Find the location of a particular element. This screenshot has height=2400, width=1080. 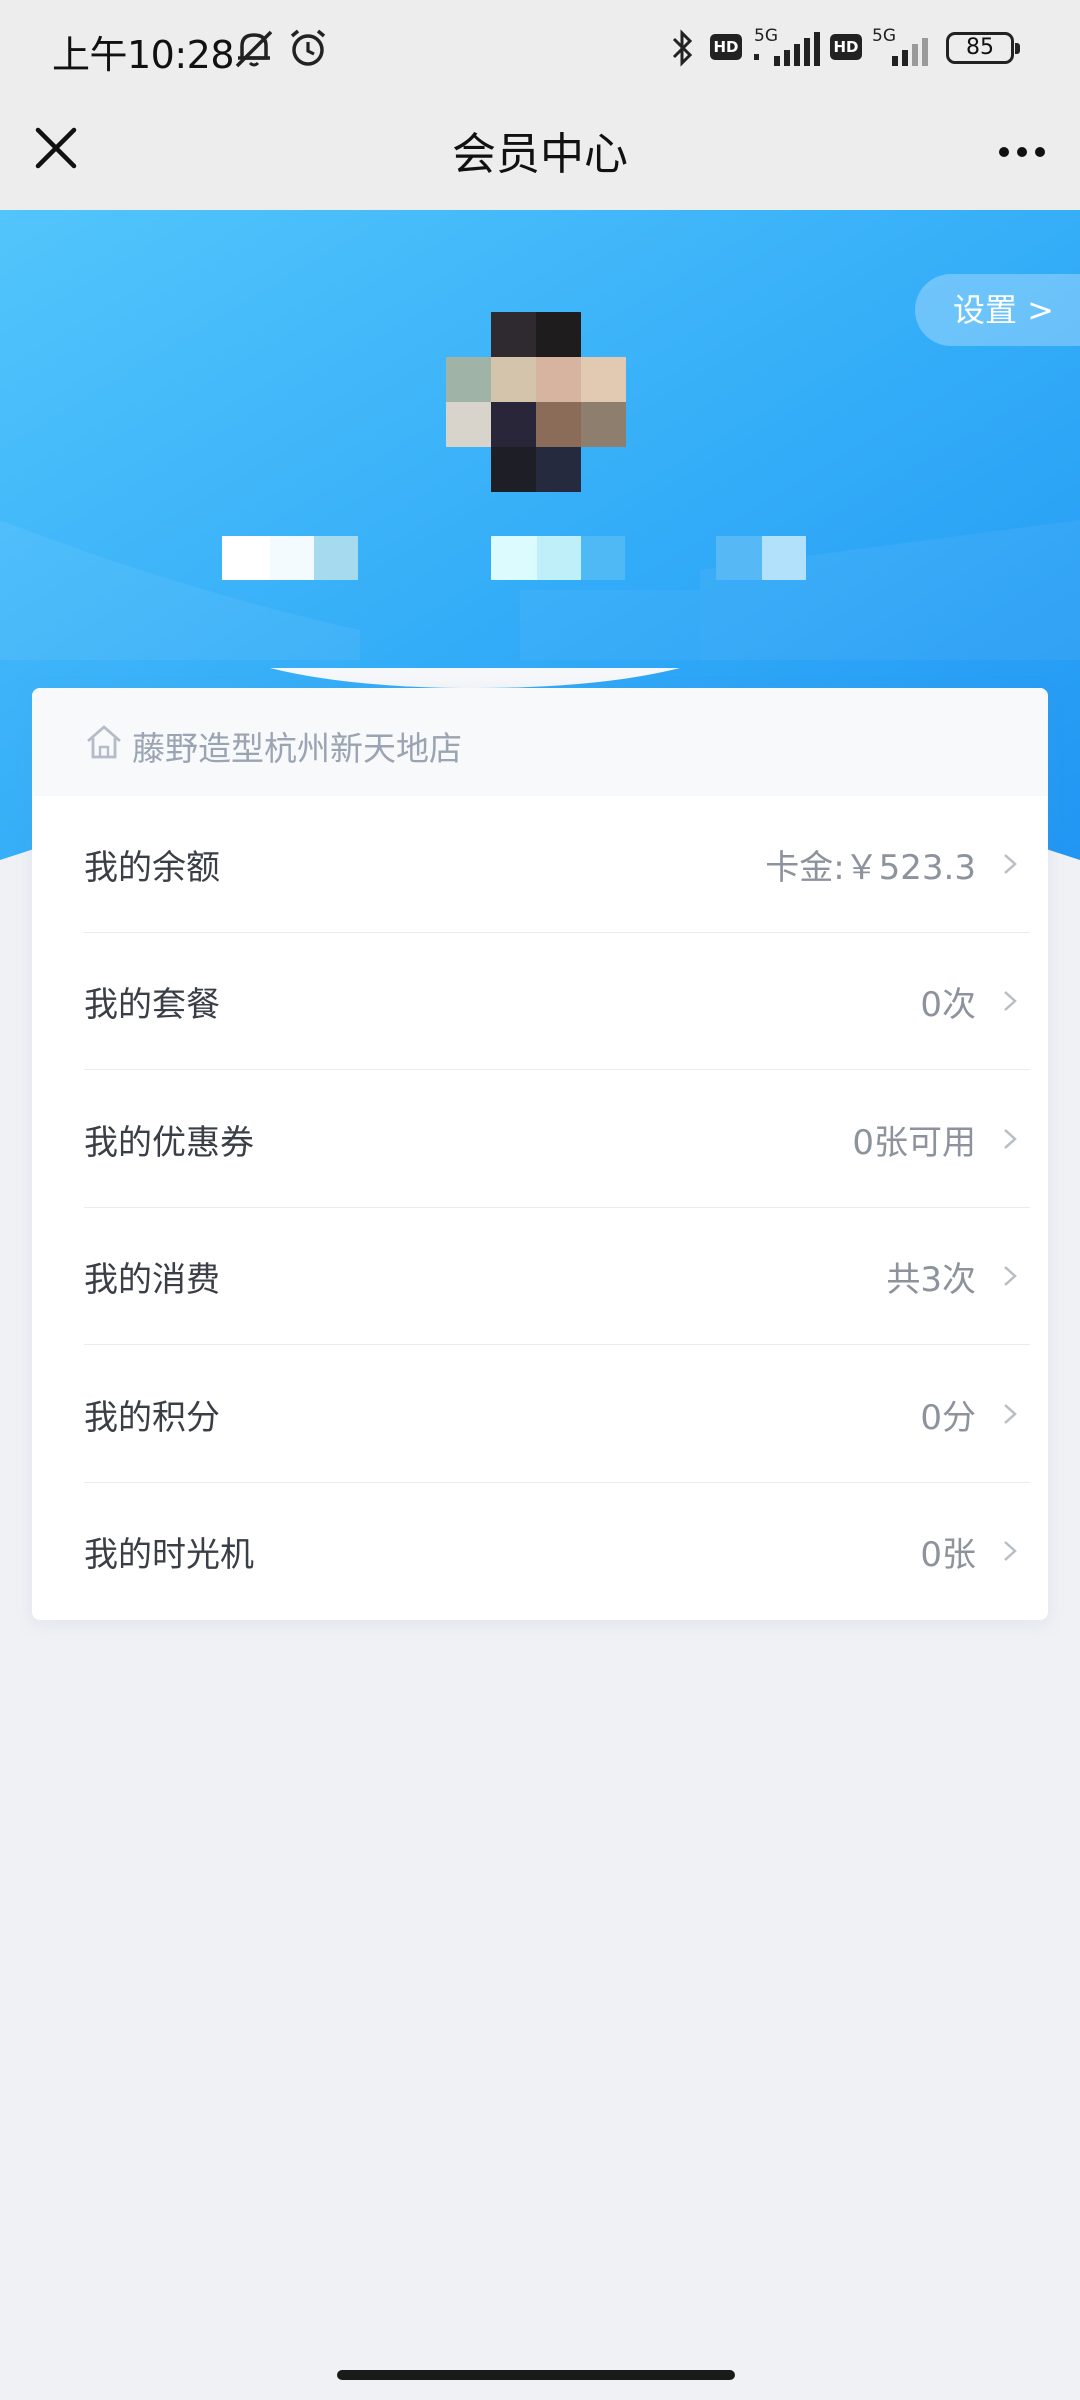

page-title: 会员中心 is located at coordinates (540, 154).